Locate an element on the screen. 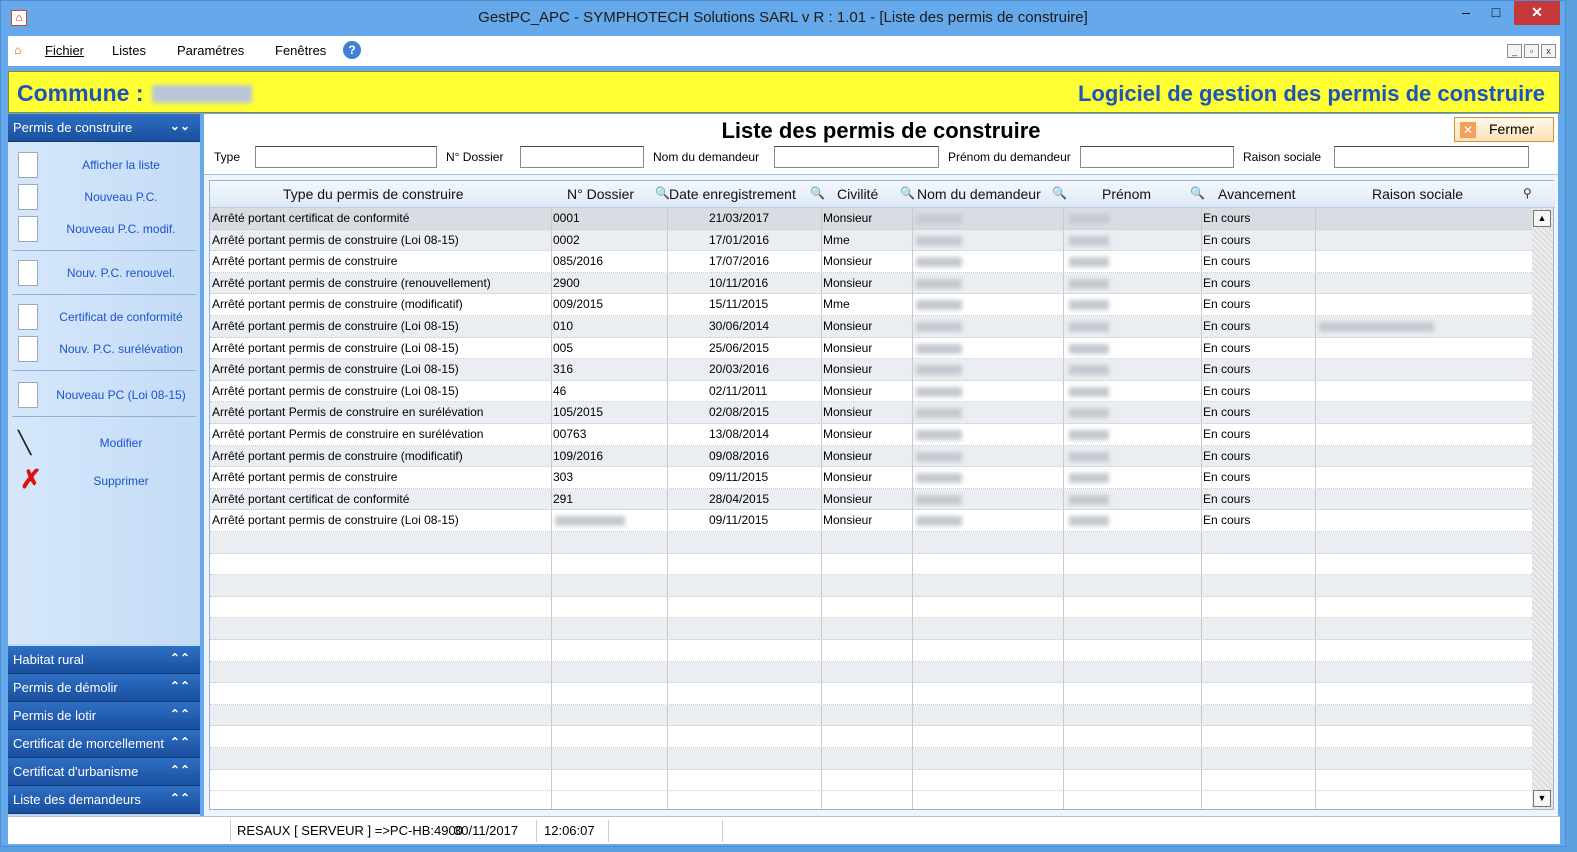 This screenshot has height=852, width=1577. commune-label: Commune : is located at coordinates (134, 93).